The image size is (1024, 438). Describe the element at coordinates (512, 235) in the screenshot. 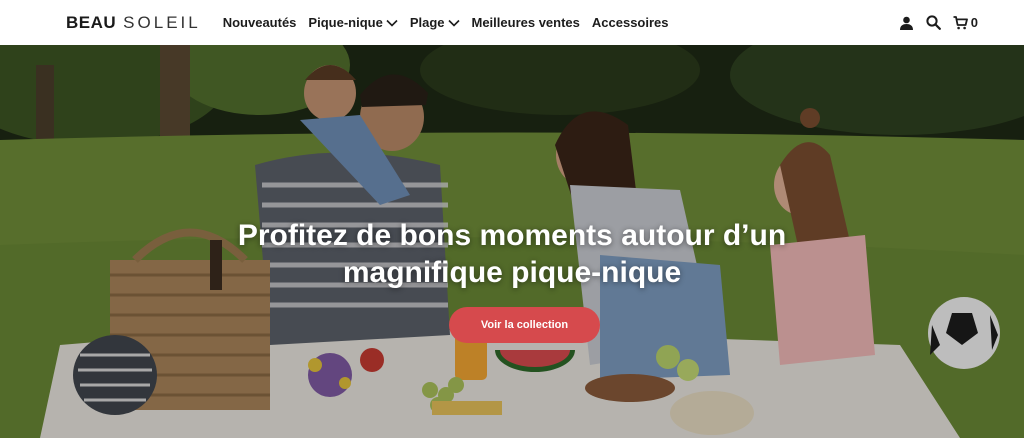

I see `hero-title-line-1: Profitez de bons moments autour d’un` at that location.